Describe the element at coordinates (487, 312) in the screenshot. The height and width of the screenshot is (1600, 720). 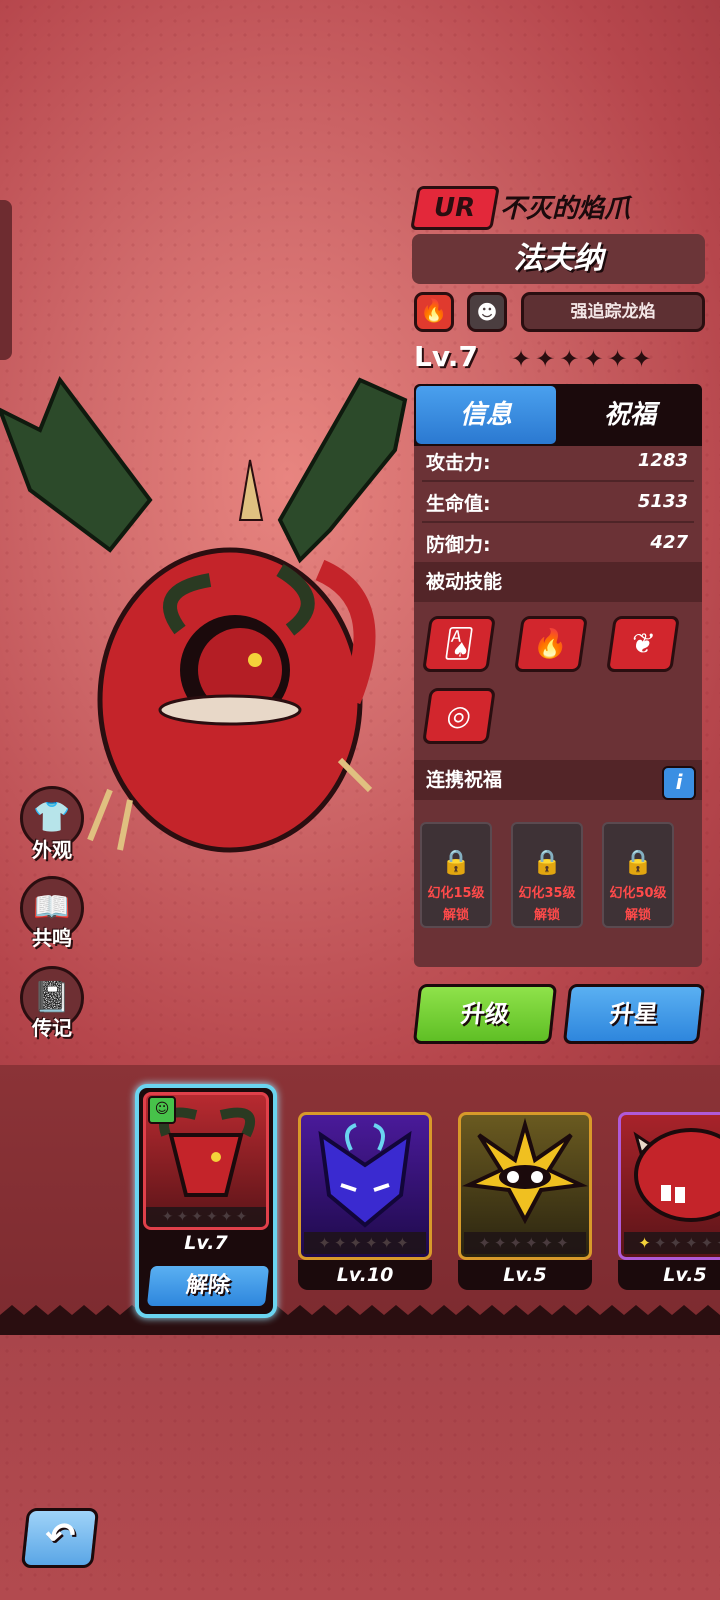
I see `demon-mask-icon: ☻` at that location.